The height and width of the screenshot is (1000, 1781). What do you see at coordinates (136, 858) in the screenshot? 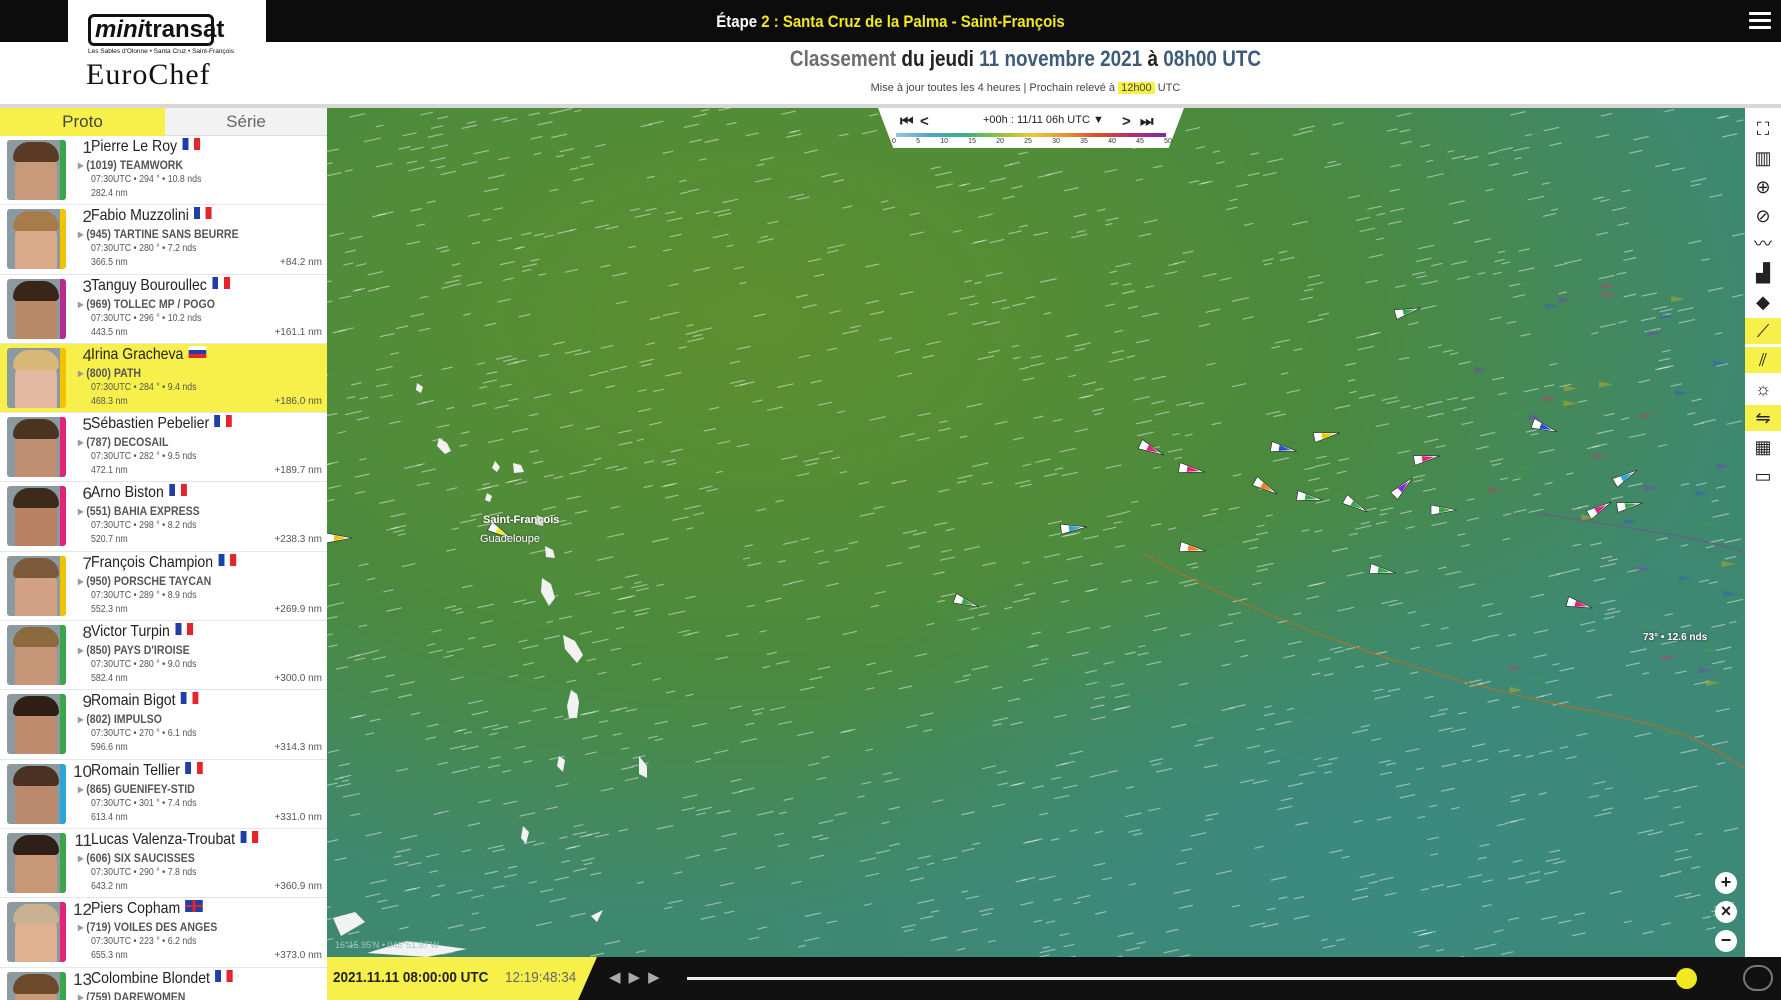
I see `boat-name: ▸ (606) SIX SAUCISSES` at bounding box center [136, 858].